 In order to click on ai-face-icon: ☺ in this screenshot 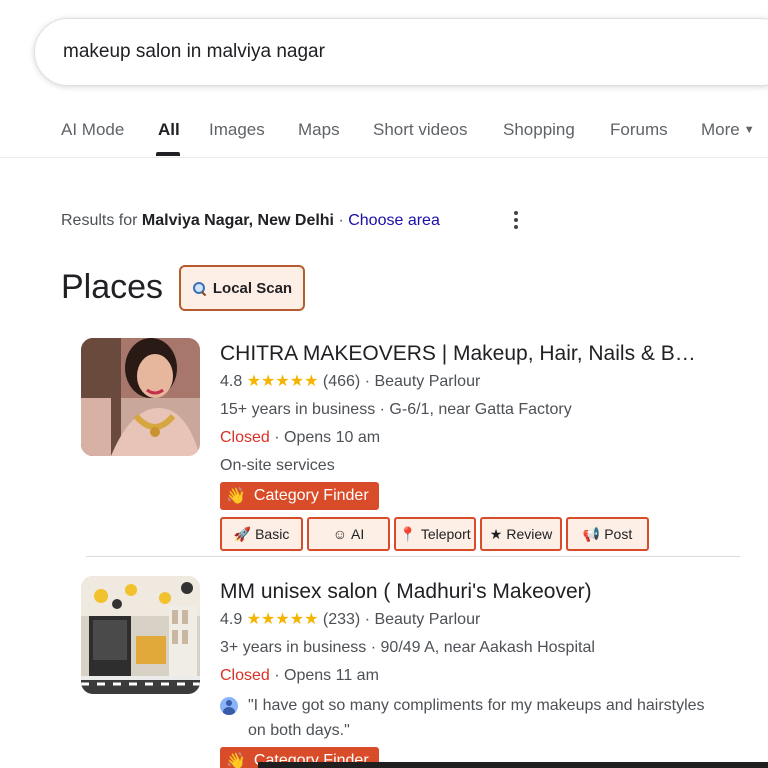, I will do `click(340, 534)`.